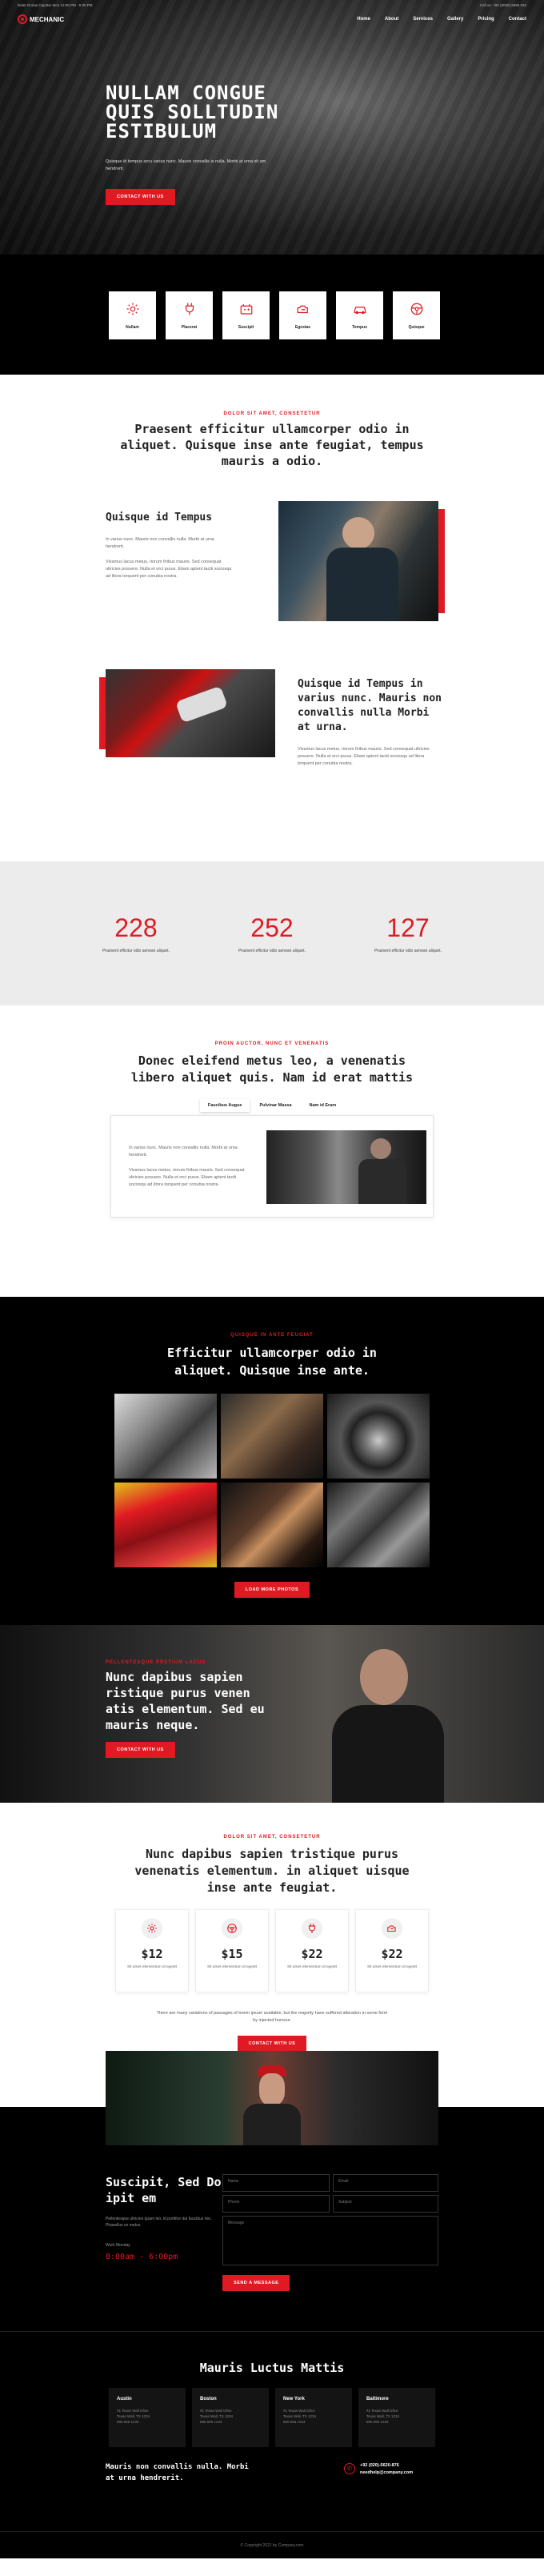  Describe the element at coordinates (246, 315) in the screenshot. I see `service-card-suscipit: Suscipit` at that location.